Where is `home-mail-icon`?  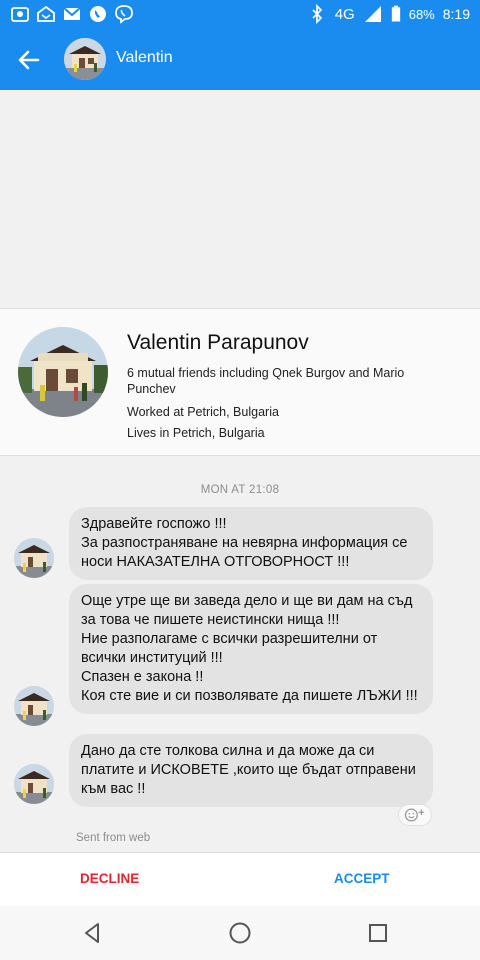
home-mail-icon is located at coordinates (46, 13).